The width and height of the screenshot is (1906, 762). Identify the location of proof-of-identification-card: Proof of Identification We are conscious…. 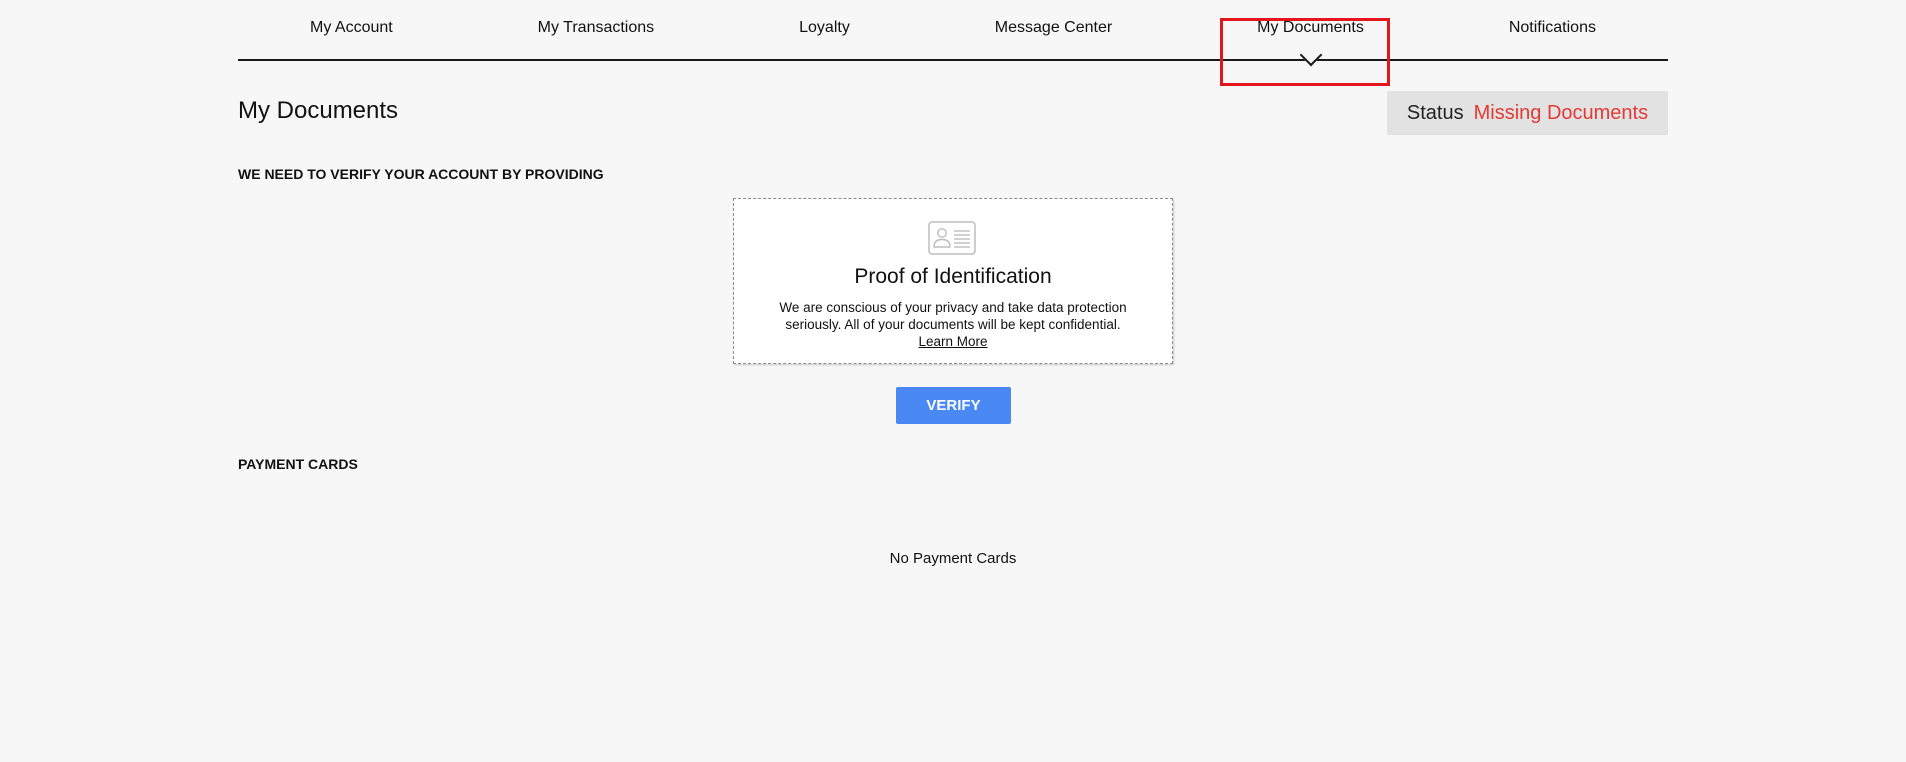
(953, 281).